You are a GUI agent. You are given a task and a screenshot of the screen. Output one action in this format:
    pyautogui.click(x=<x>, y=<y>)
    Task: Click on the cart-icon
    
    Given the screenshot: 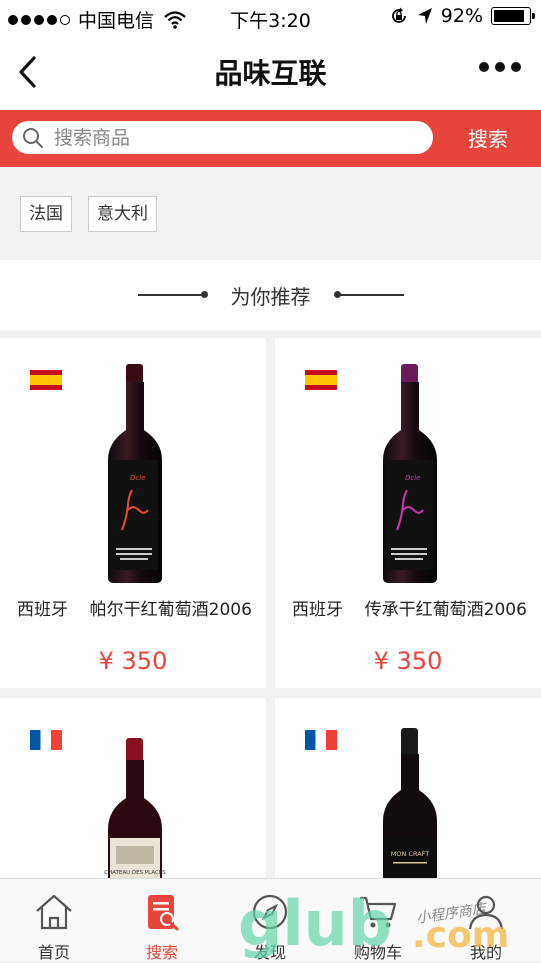 What is the action you would take?
    pyautogui.click(x=378, y=912)
    